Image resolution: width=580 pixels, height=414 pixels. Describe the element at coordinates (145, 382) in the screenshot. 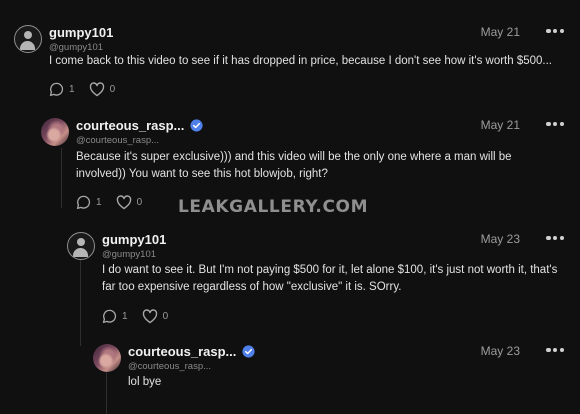

I see `comment-text: lol bye` at that location.